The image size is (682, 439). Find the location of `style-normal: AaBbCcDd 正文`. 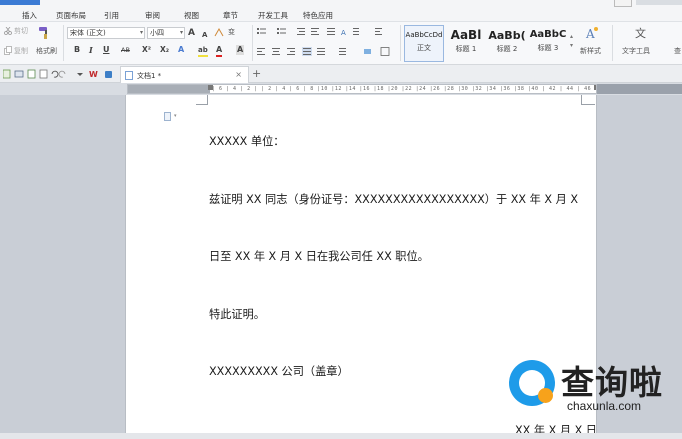

style-normal: AaBbCcDd 正文 is located at coordinates (424, 43).